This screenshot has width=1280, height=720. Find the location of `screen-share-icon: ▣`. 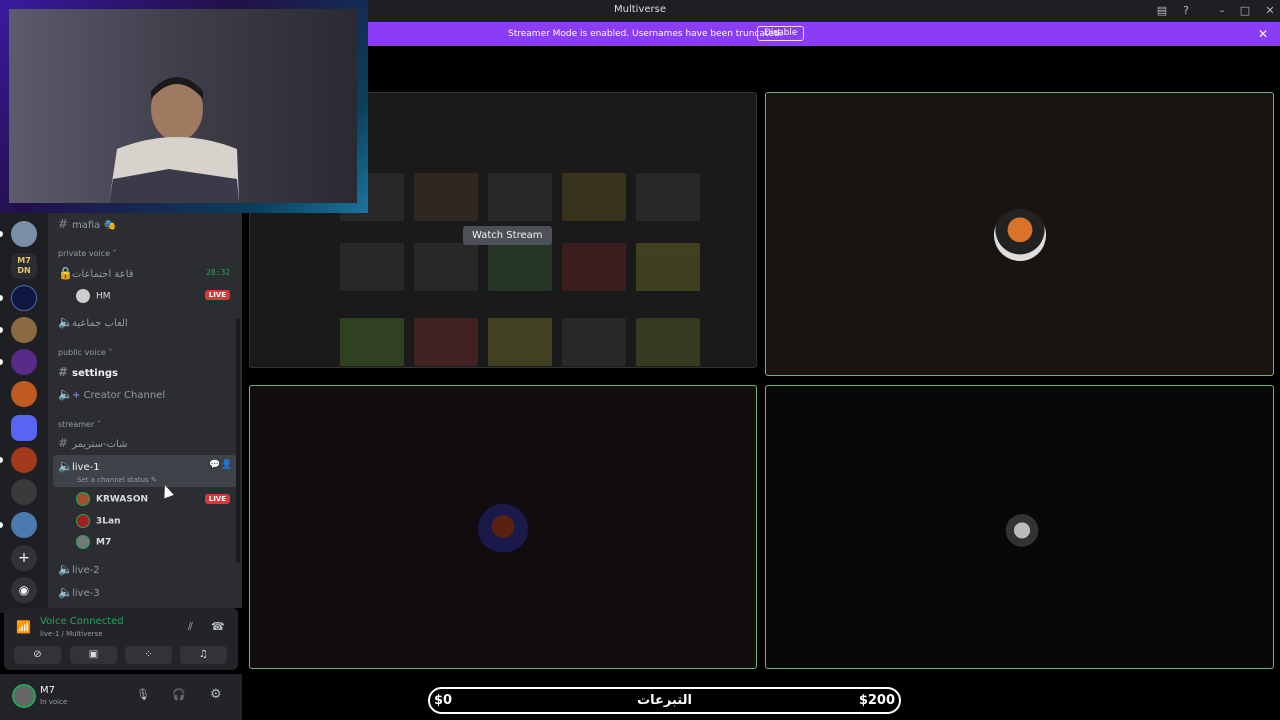

screen-share-icon: ▣ is located at coordinates (93, 654).